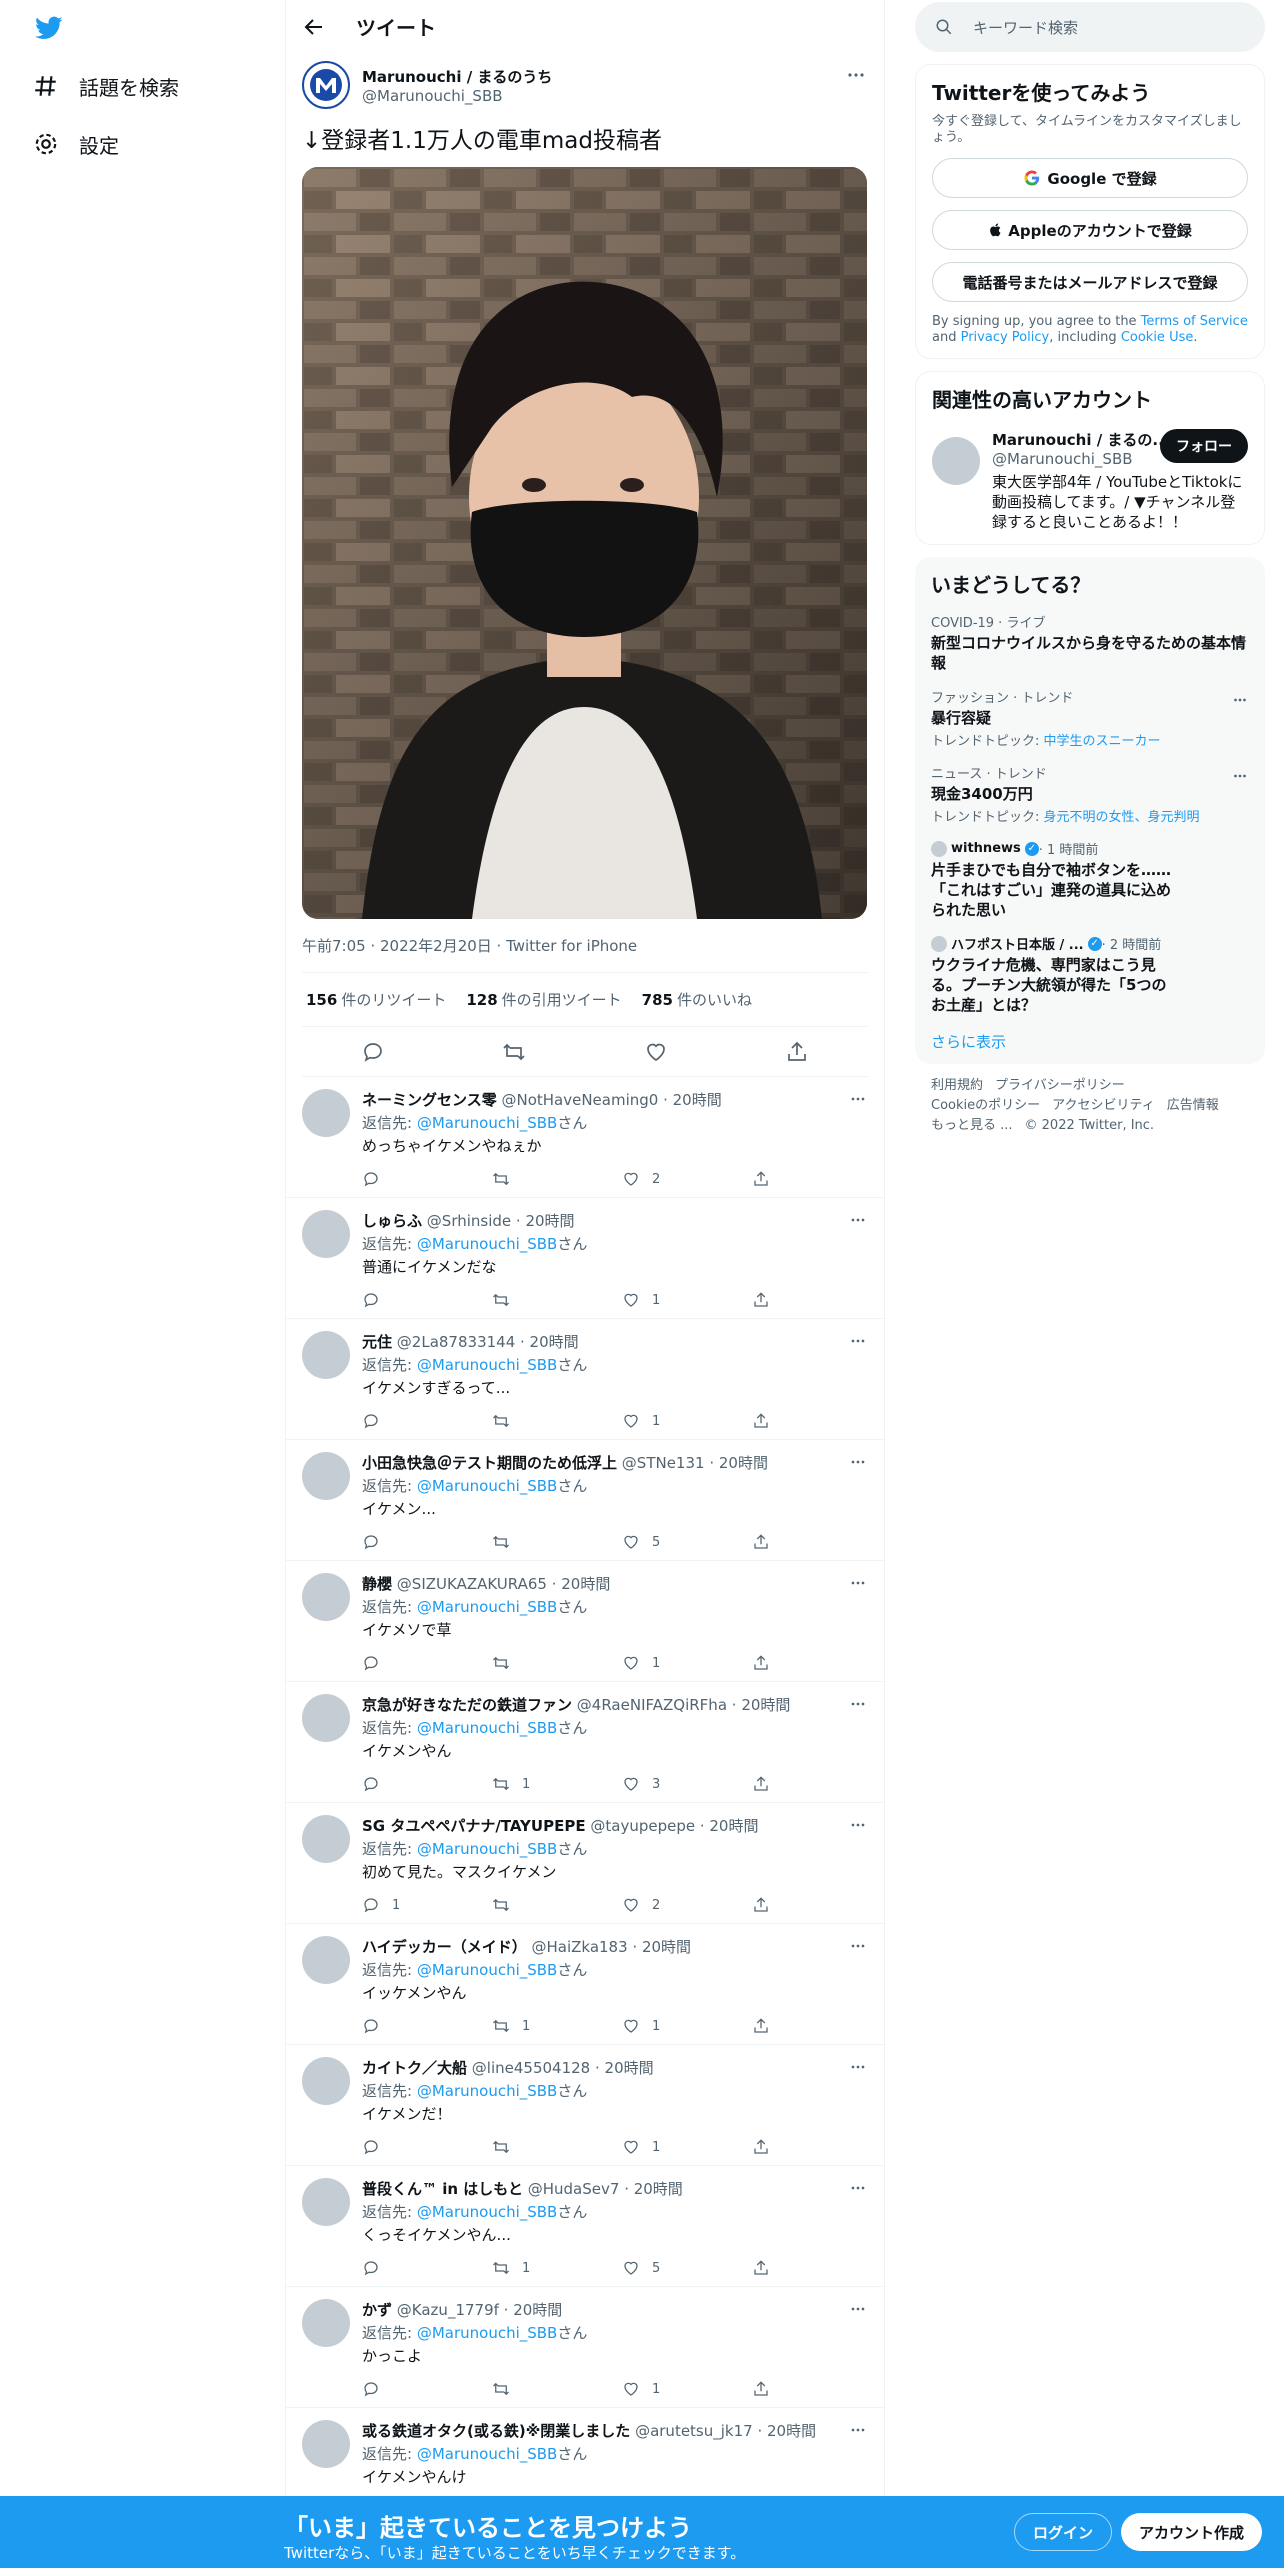  What do you see at coordinates (373, 1052) in the screenshot?
I see `reply-icon` at bounding box center [373, 1052].